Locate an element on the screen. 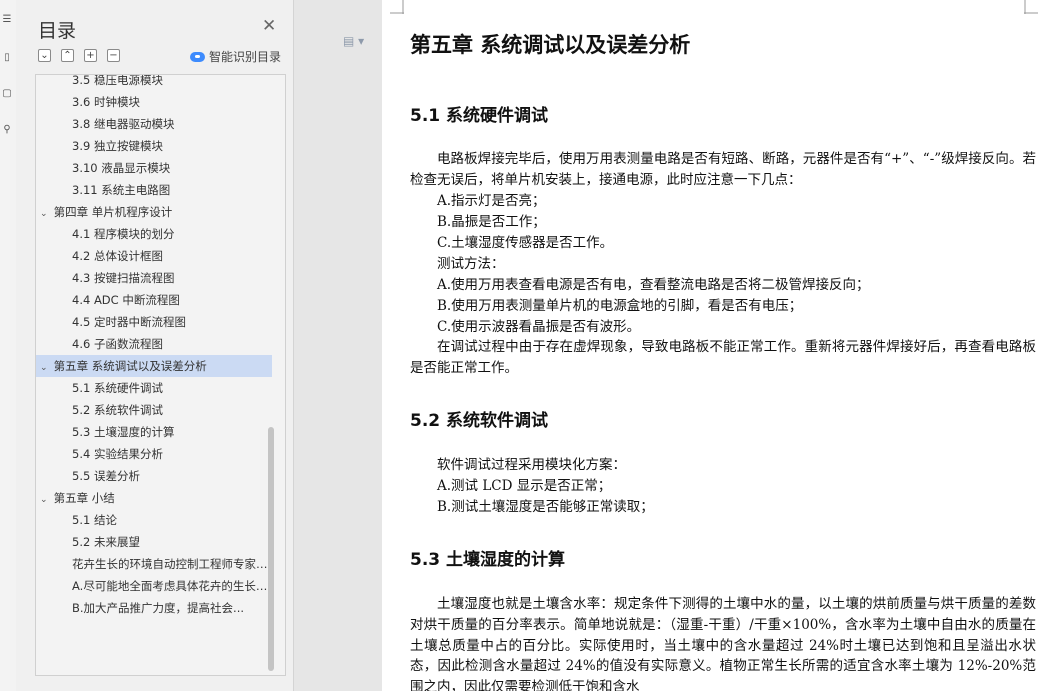 Image resolution: width=1041 pixels, height=691 pixels. toc-chapter-4: ⌄ 第四章 单片机程序设计 is located at coordinates (154, 212).